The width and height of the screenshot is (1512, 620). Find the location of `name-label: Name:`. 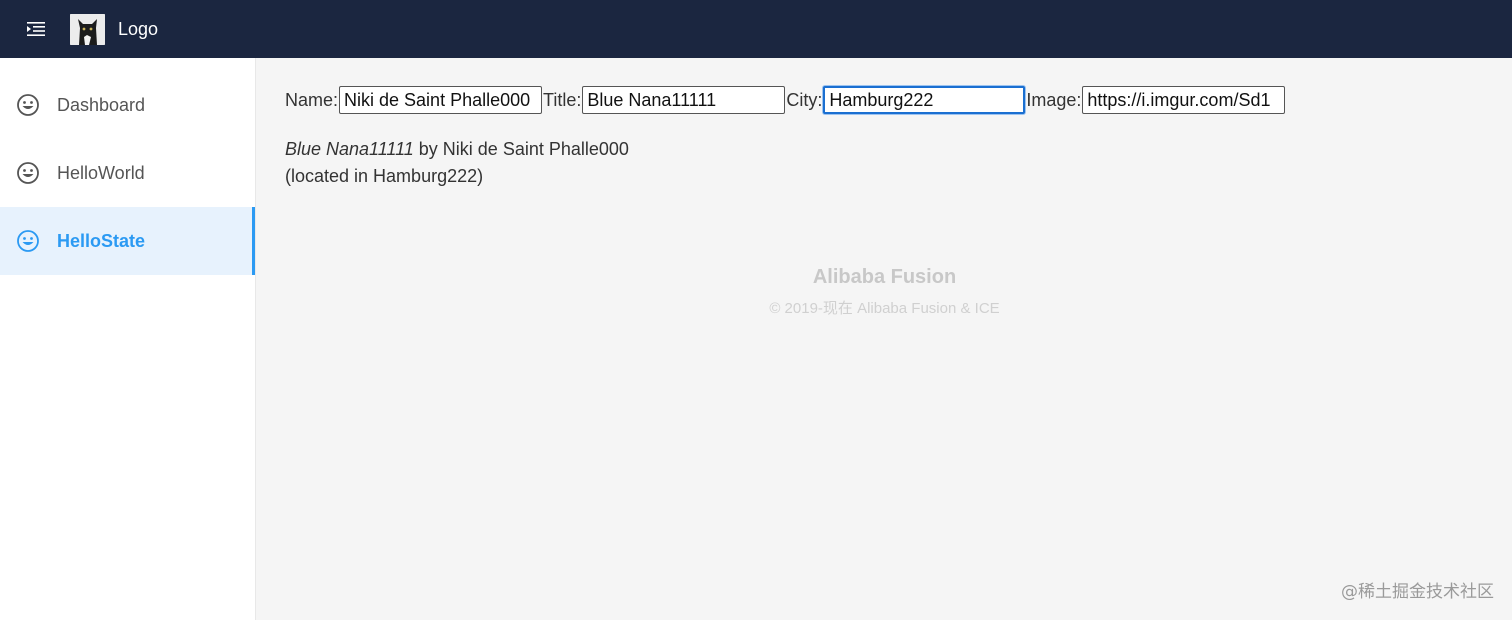

name-label: Name: is located at coordinates (312, 99).